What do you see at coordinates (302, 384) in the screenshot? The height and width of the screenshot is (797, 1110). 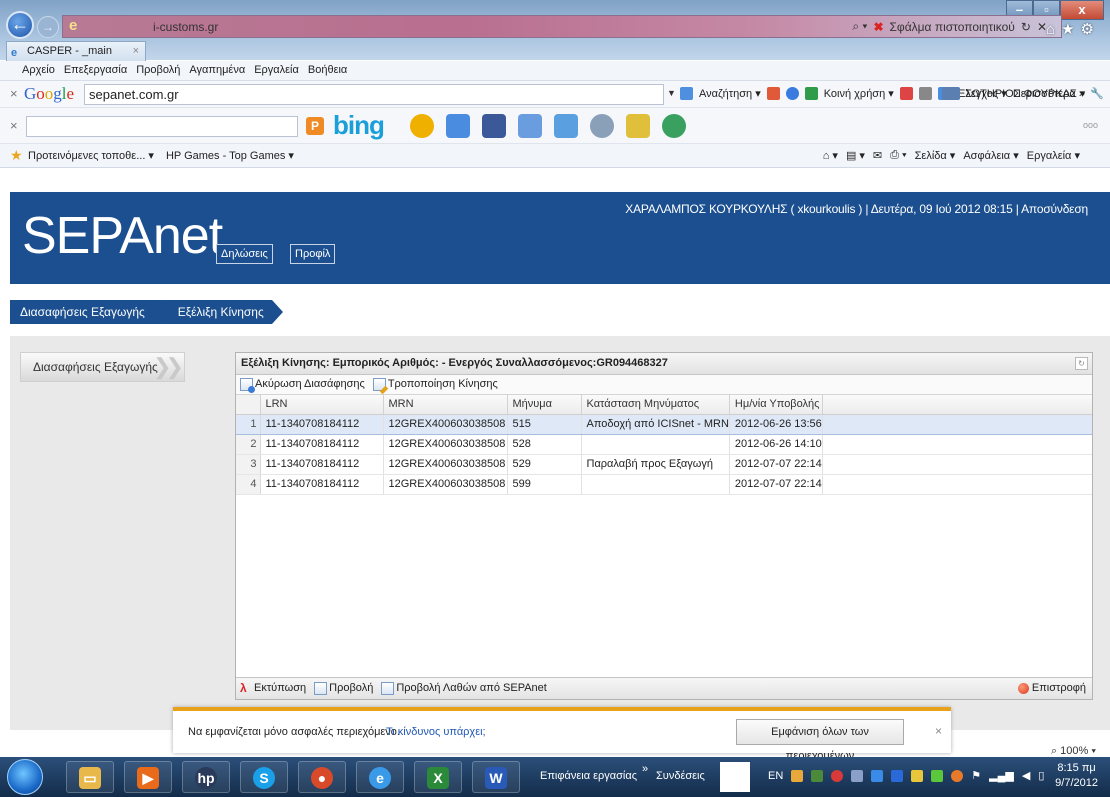 I see `cancel-declaration-button: Ακύρωση Διασάφησης` at bounding box center [302, 384].